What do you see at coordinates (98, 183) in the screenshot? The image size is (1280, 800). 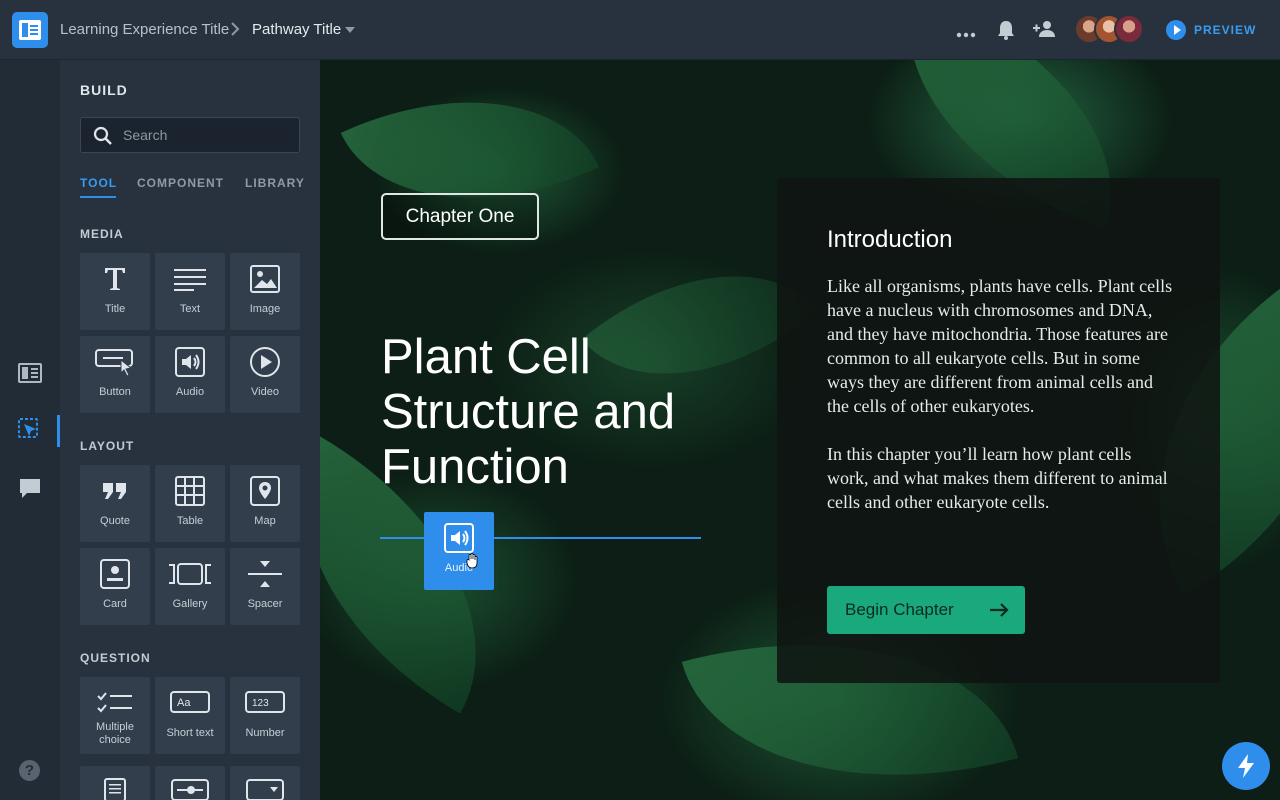 I see `tab-tool: TOOL` at bounding box center [98, 183].